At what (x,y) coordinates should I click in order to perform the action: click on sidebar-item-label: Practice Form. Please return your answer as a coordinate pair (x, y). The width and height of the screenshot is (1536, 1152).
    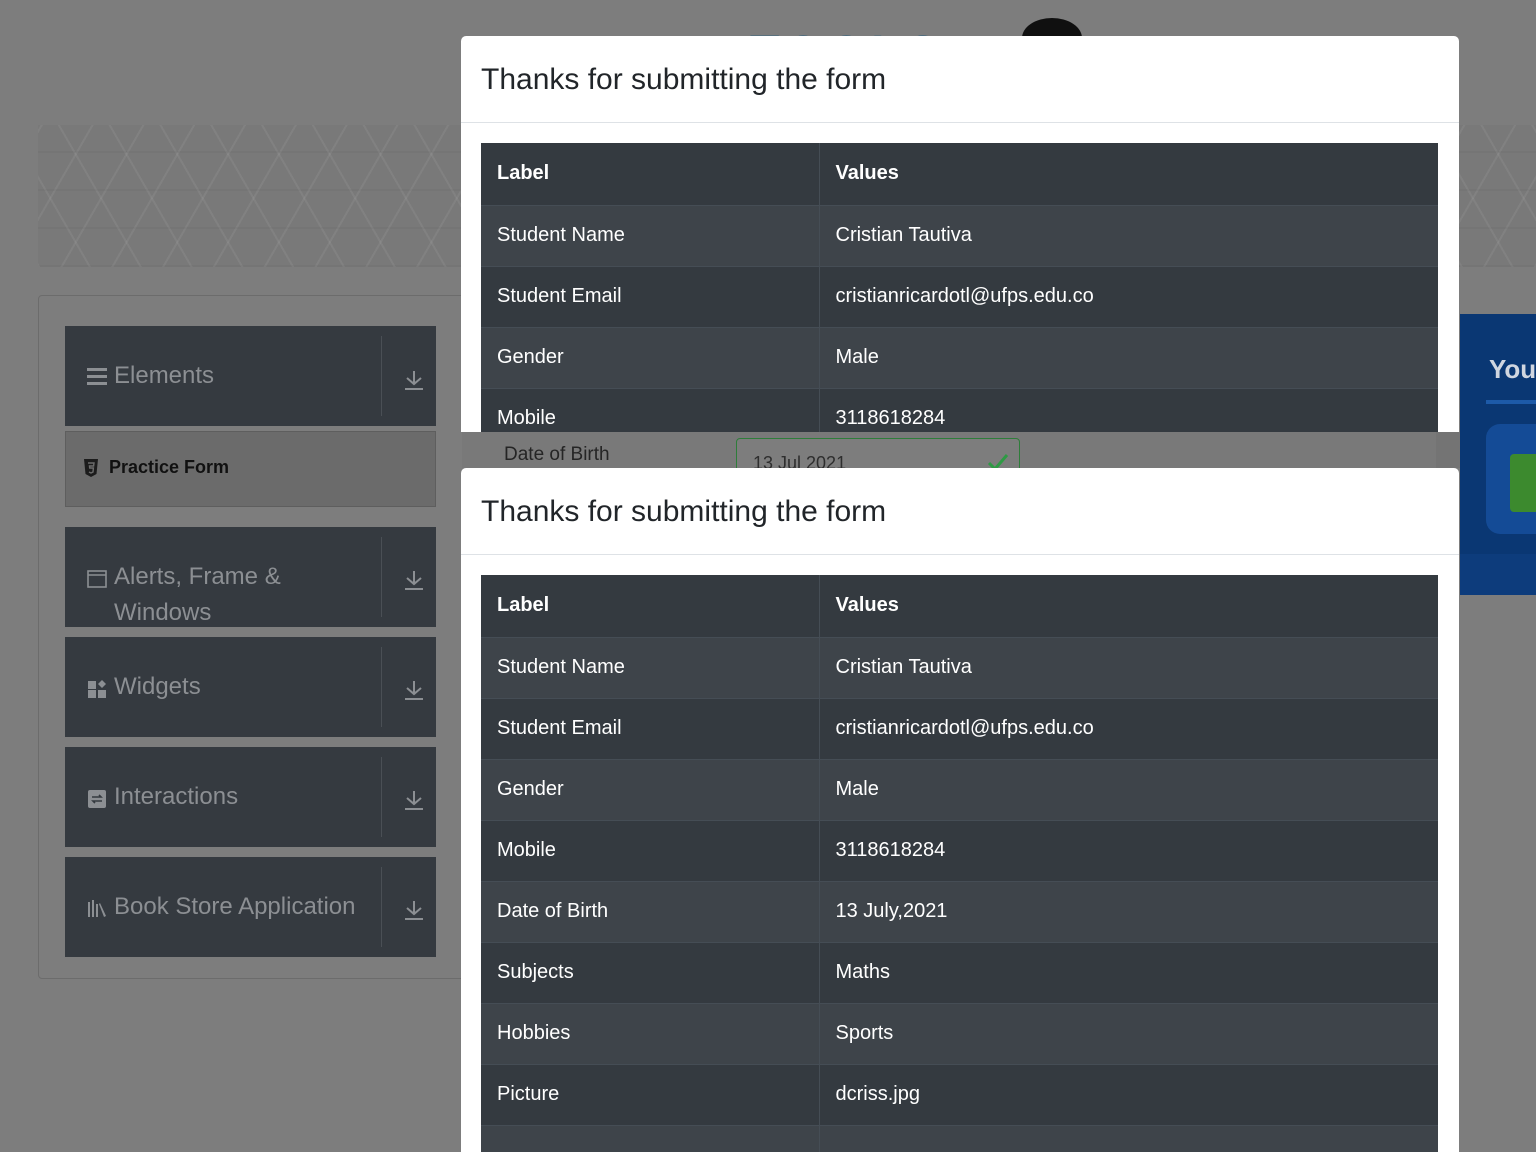
    Looking at the image, I should click on (169, 467).